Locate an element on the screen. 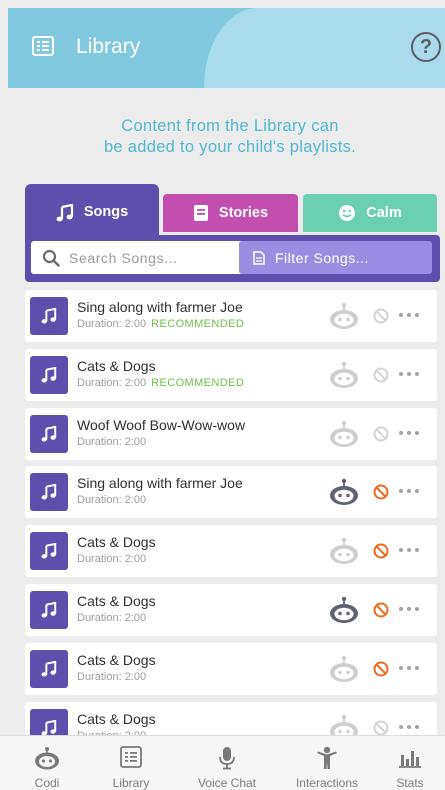 Image resolution: width=445 pixels, height=790 pixels. person-icon is located at coordinates (327, 757).